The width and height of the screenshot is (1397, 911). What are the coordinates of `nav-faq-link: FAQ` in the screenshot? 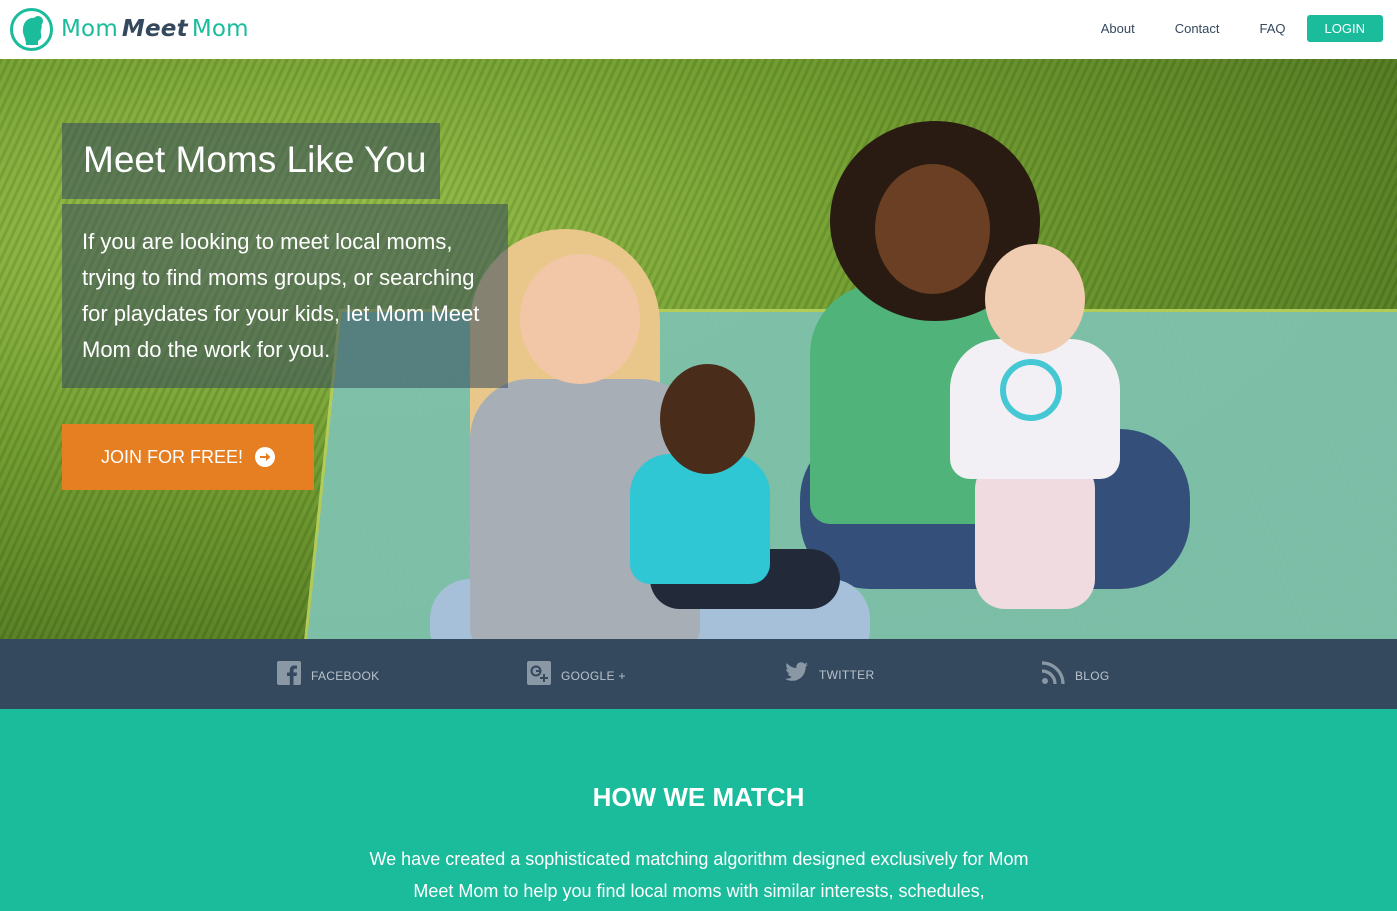 It's located at (1273, 28).